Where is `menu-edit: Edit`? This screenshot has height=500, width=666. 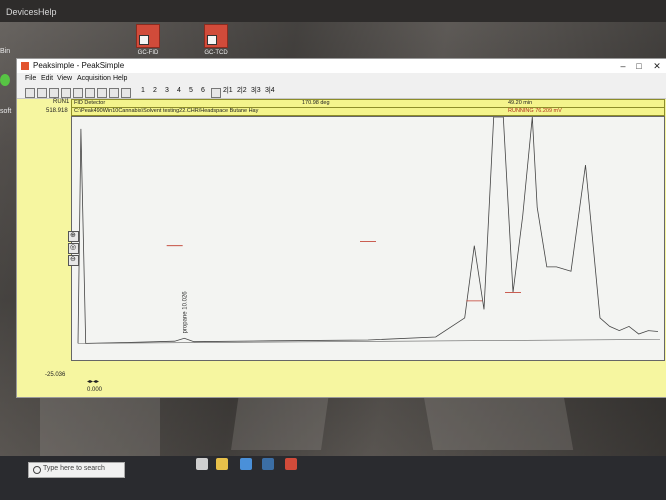
menu-edit: Edit is located at coordinates (47, 78).